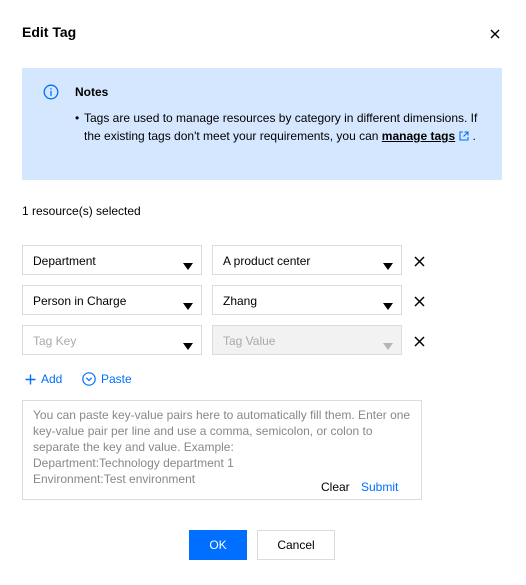 This screenshot has height=585, width=526. I want to click on tag-key-select: Department, so click(112, 260).